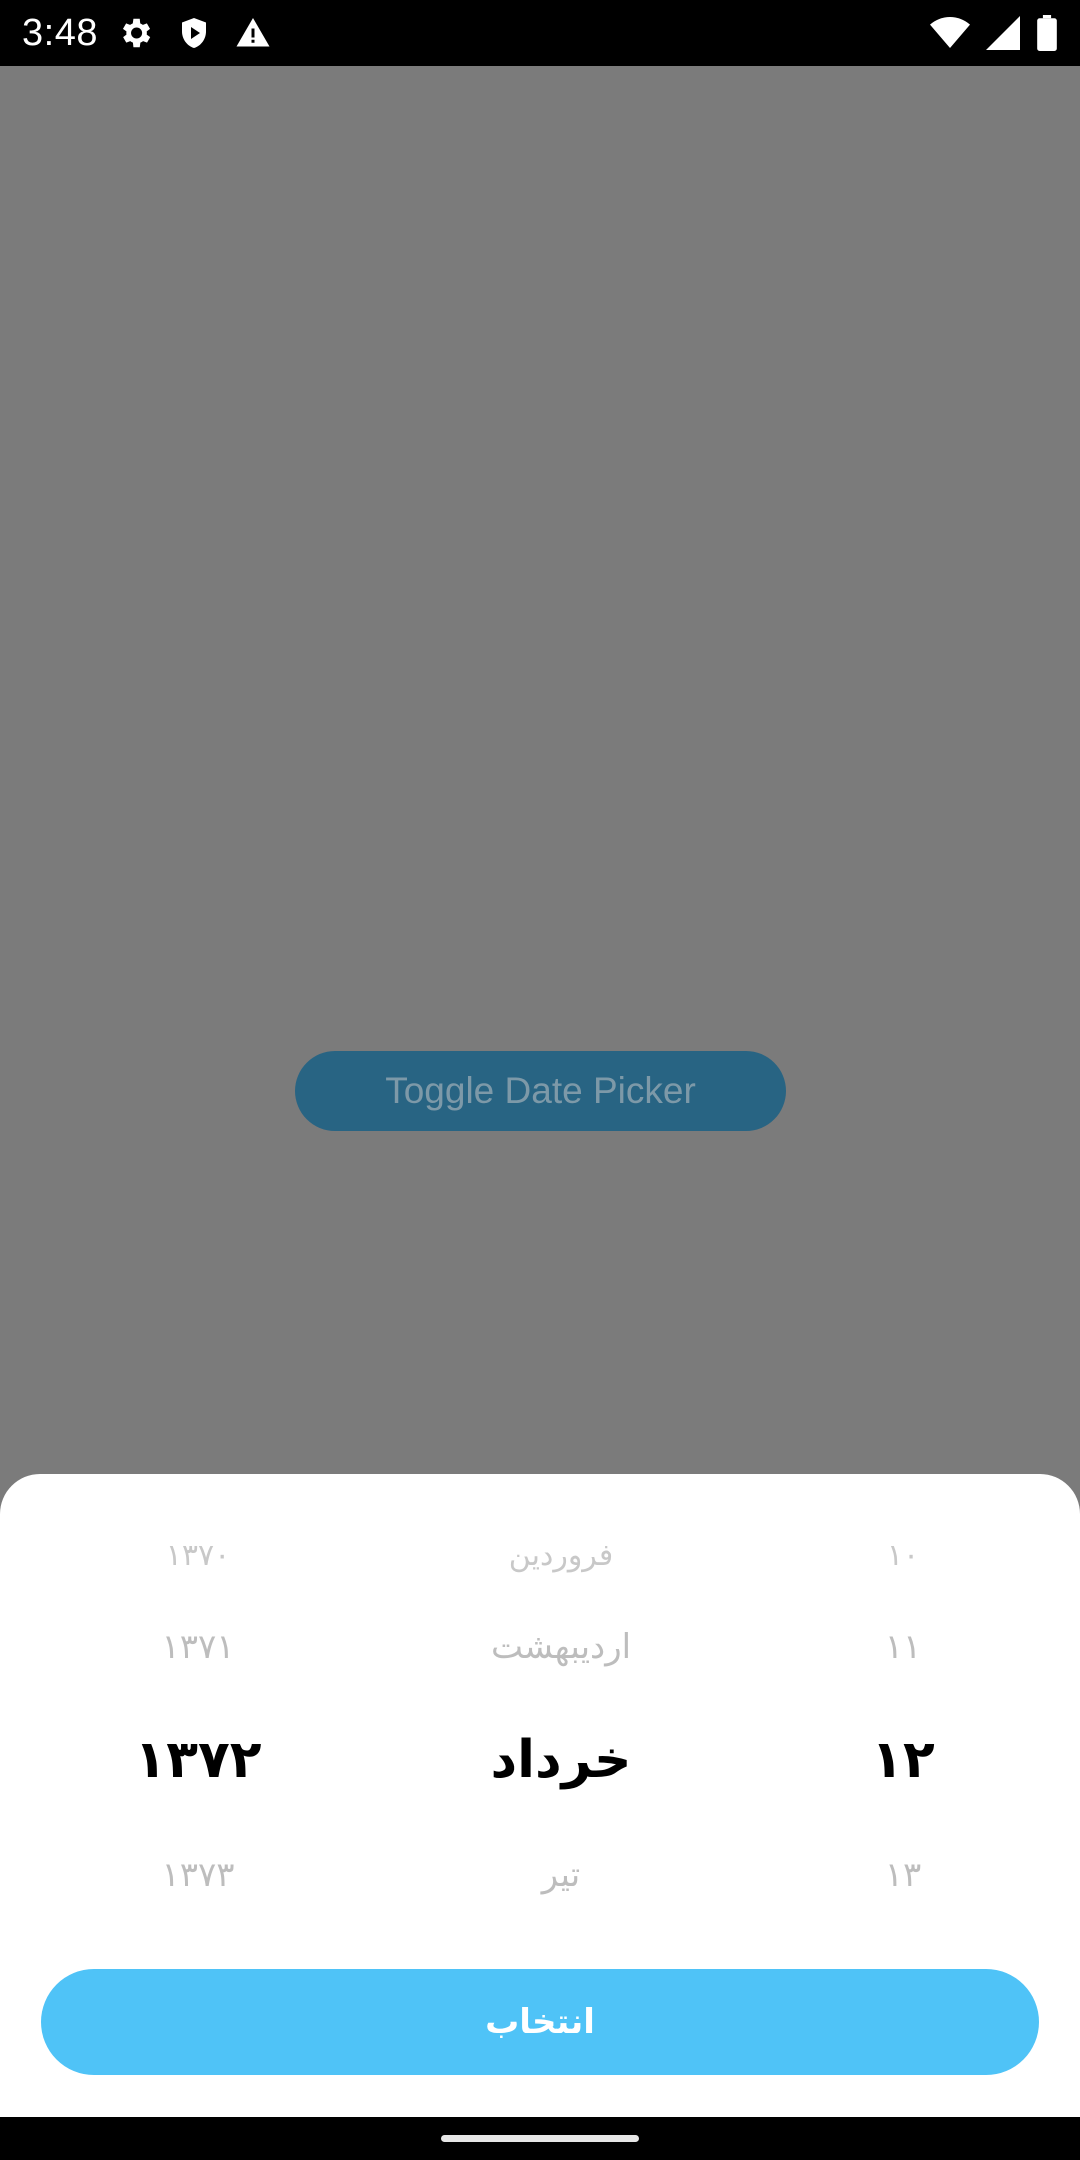 This screenshot has height=2160, width=1080. I want to click on day-option: ۱۳, so click(903, 1875).